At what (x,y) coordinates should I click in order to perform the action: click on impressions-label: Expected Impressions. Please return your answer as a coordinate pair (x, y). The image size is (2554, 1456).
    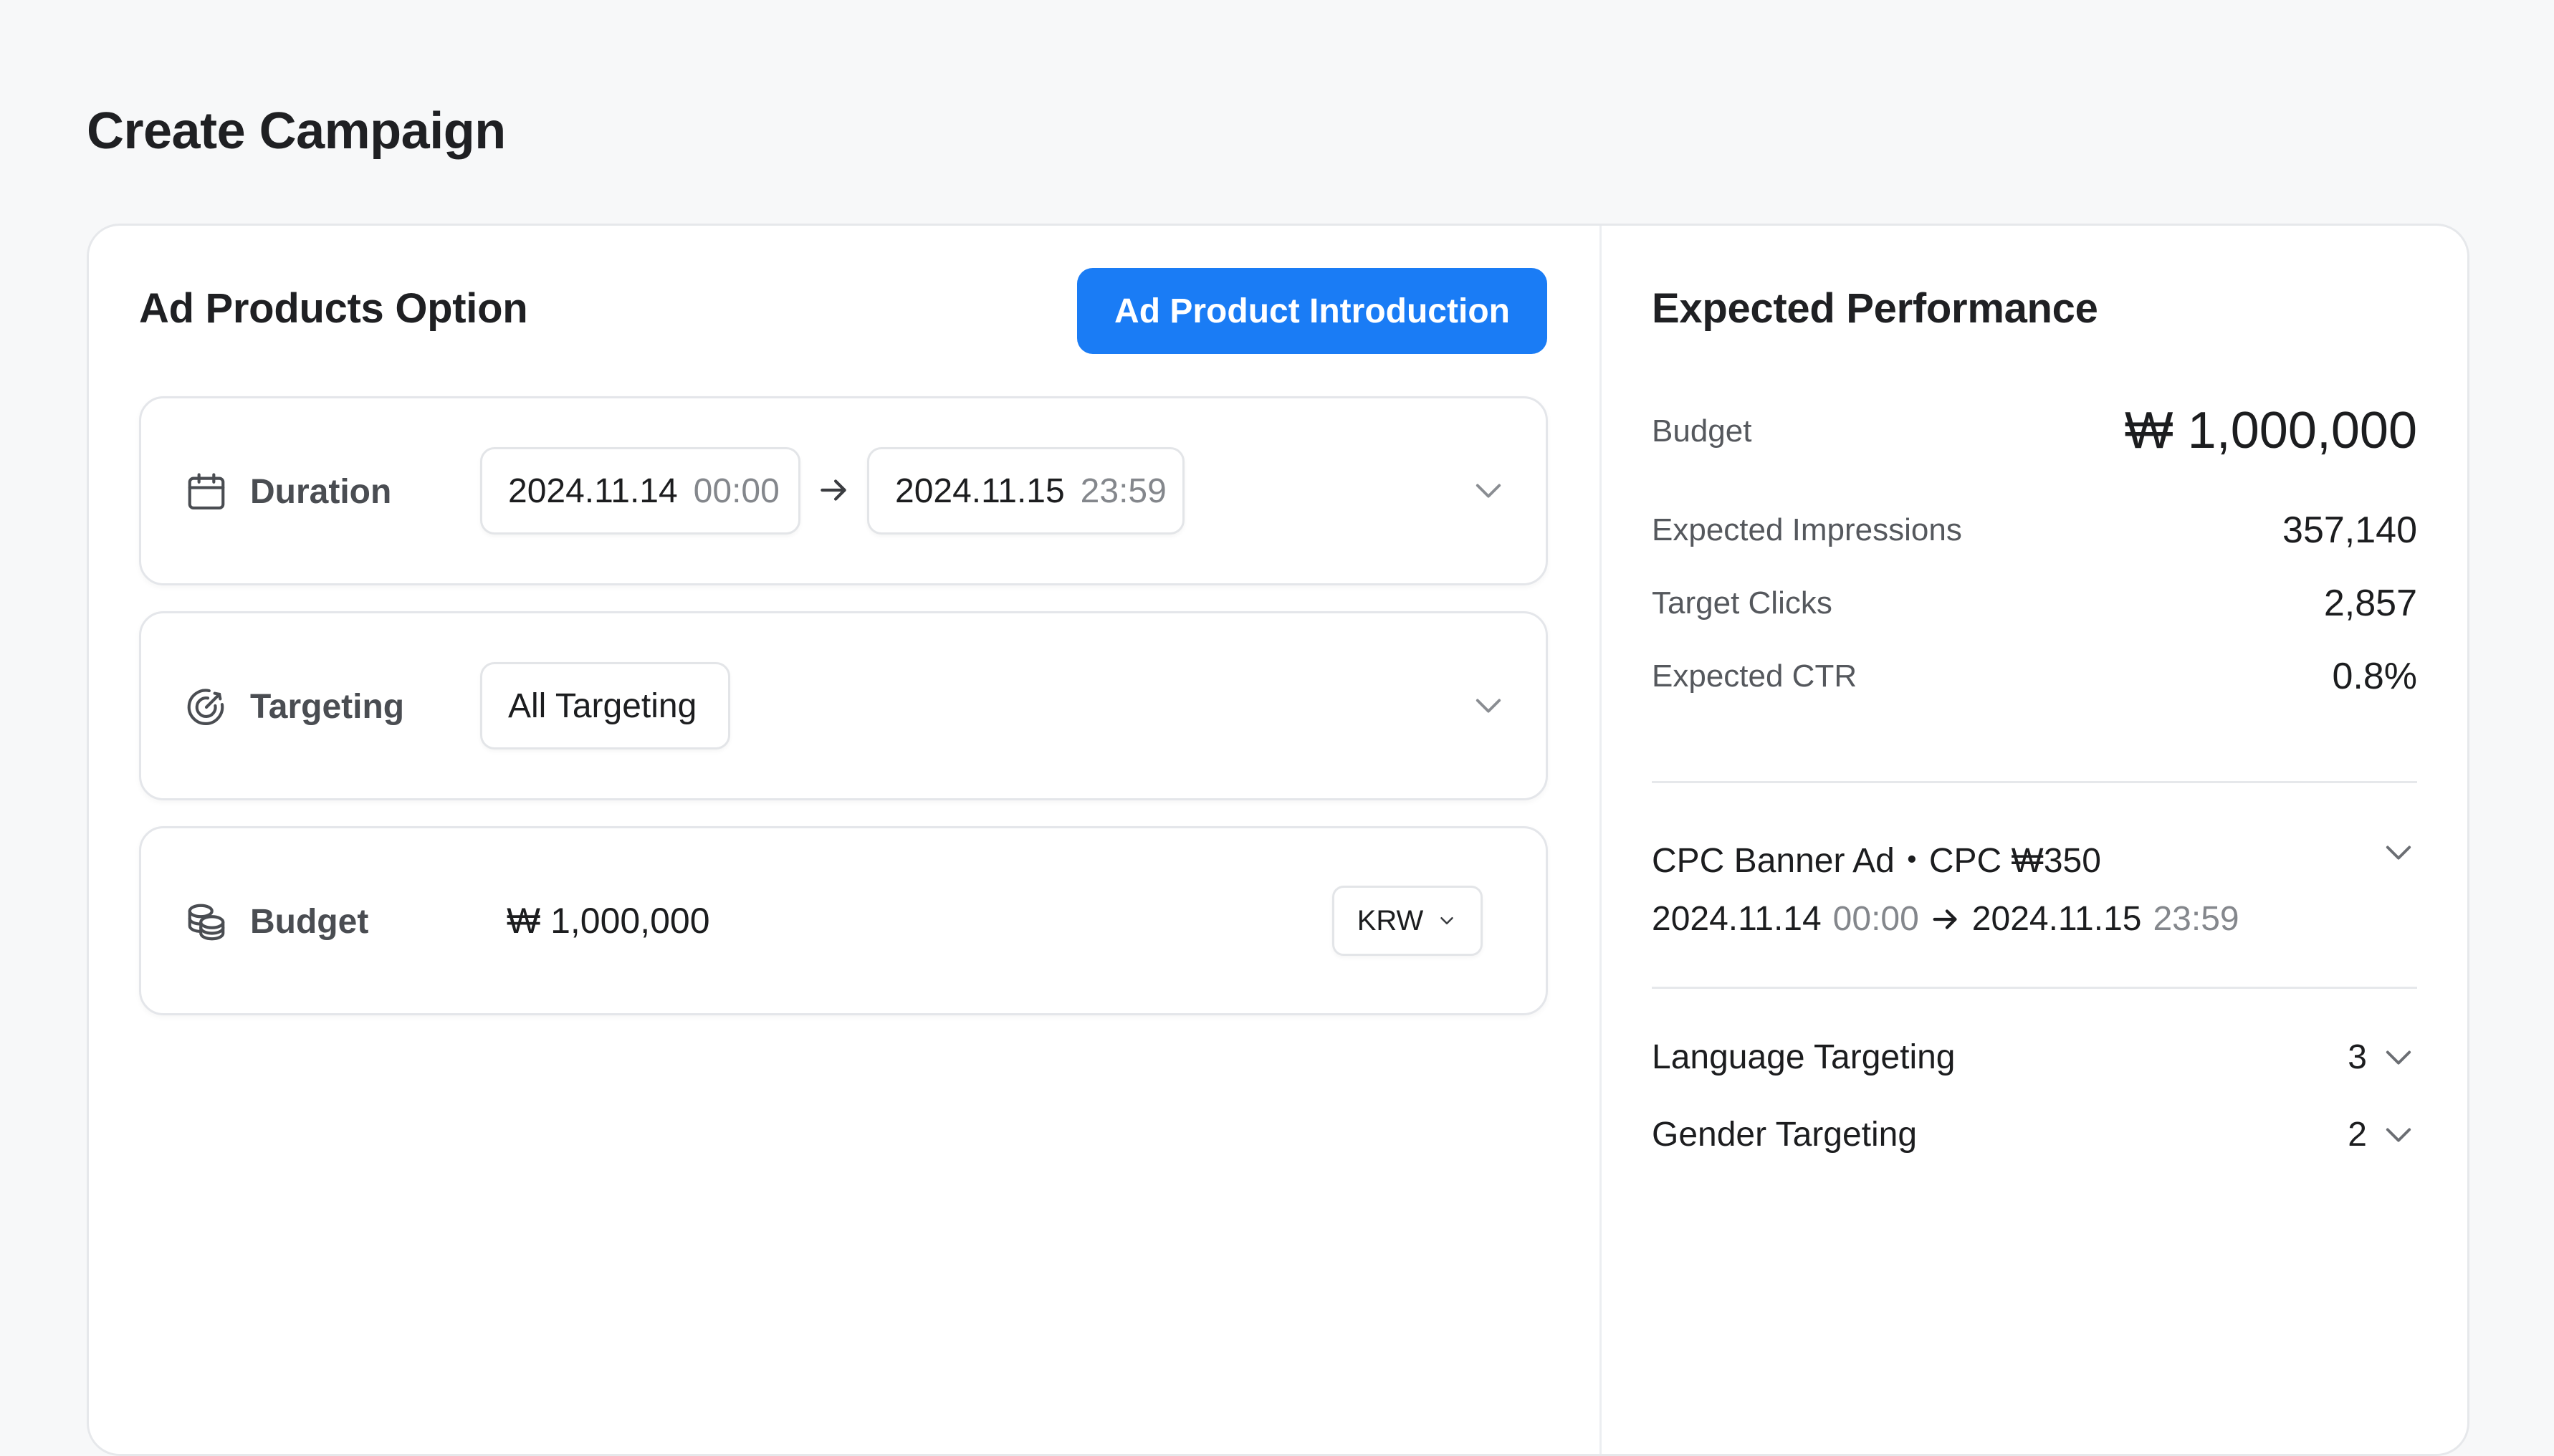
    Looking at the image, I should click on (1807, 529).